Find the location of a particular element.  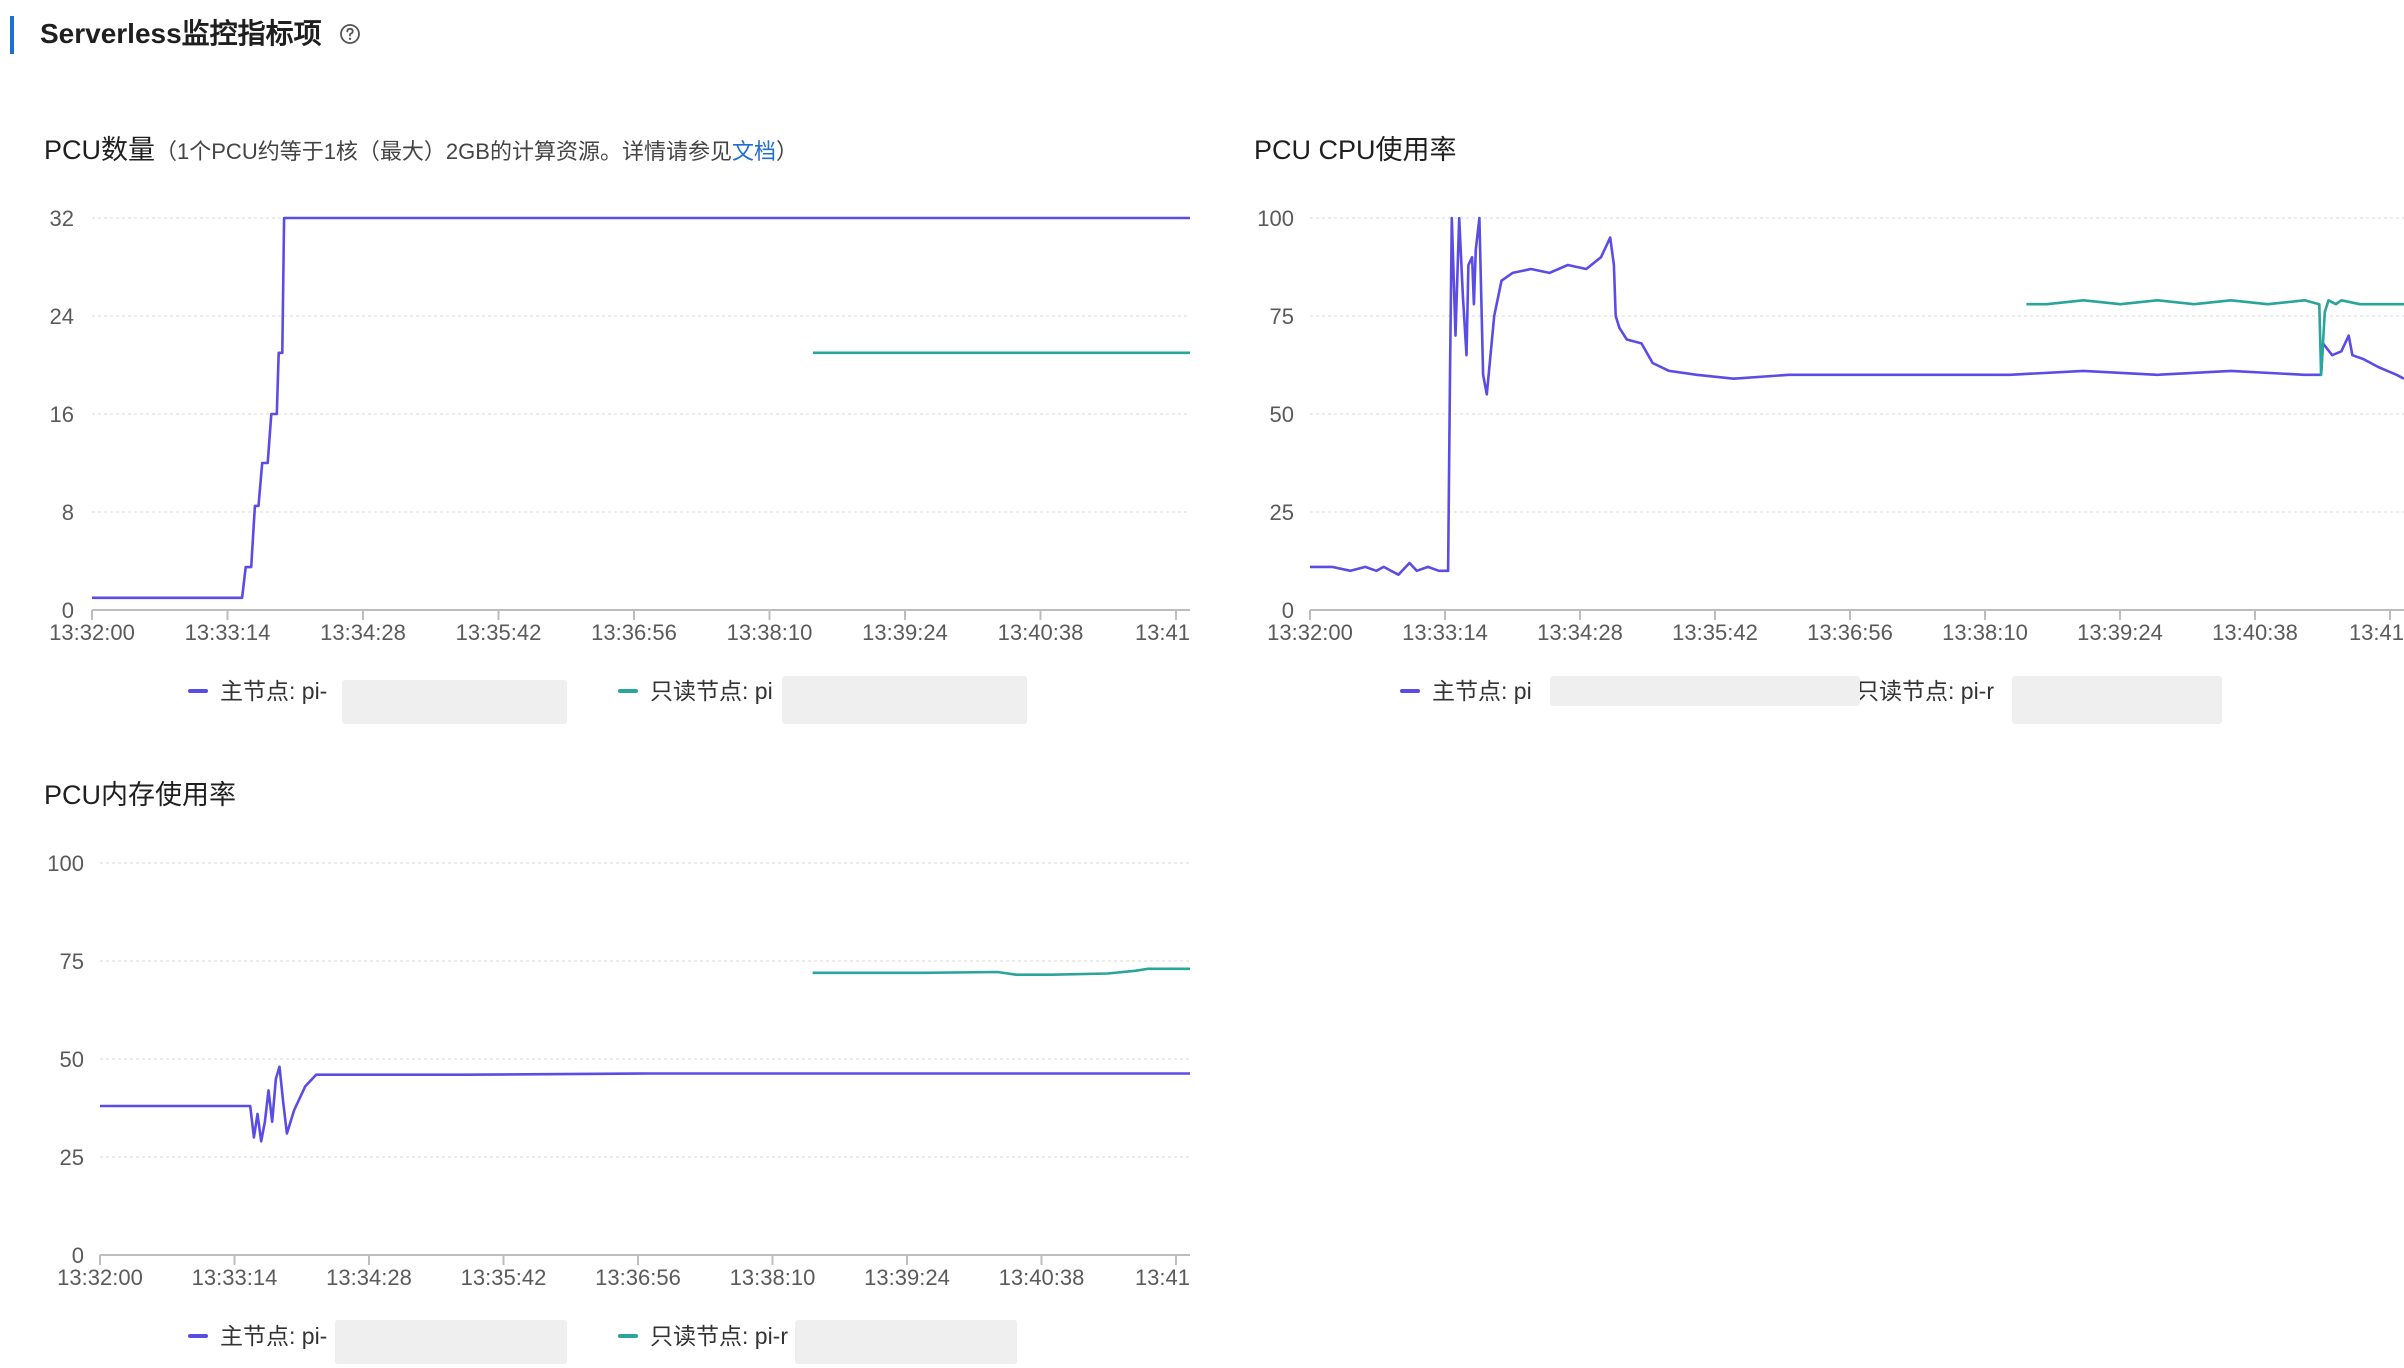

section-header: Serverless监控指标项 is located at coordinates (1202, 35).